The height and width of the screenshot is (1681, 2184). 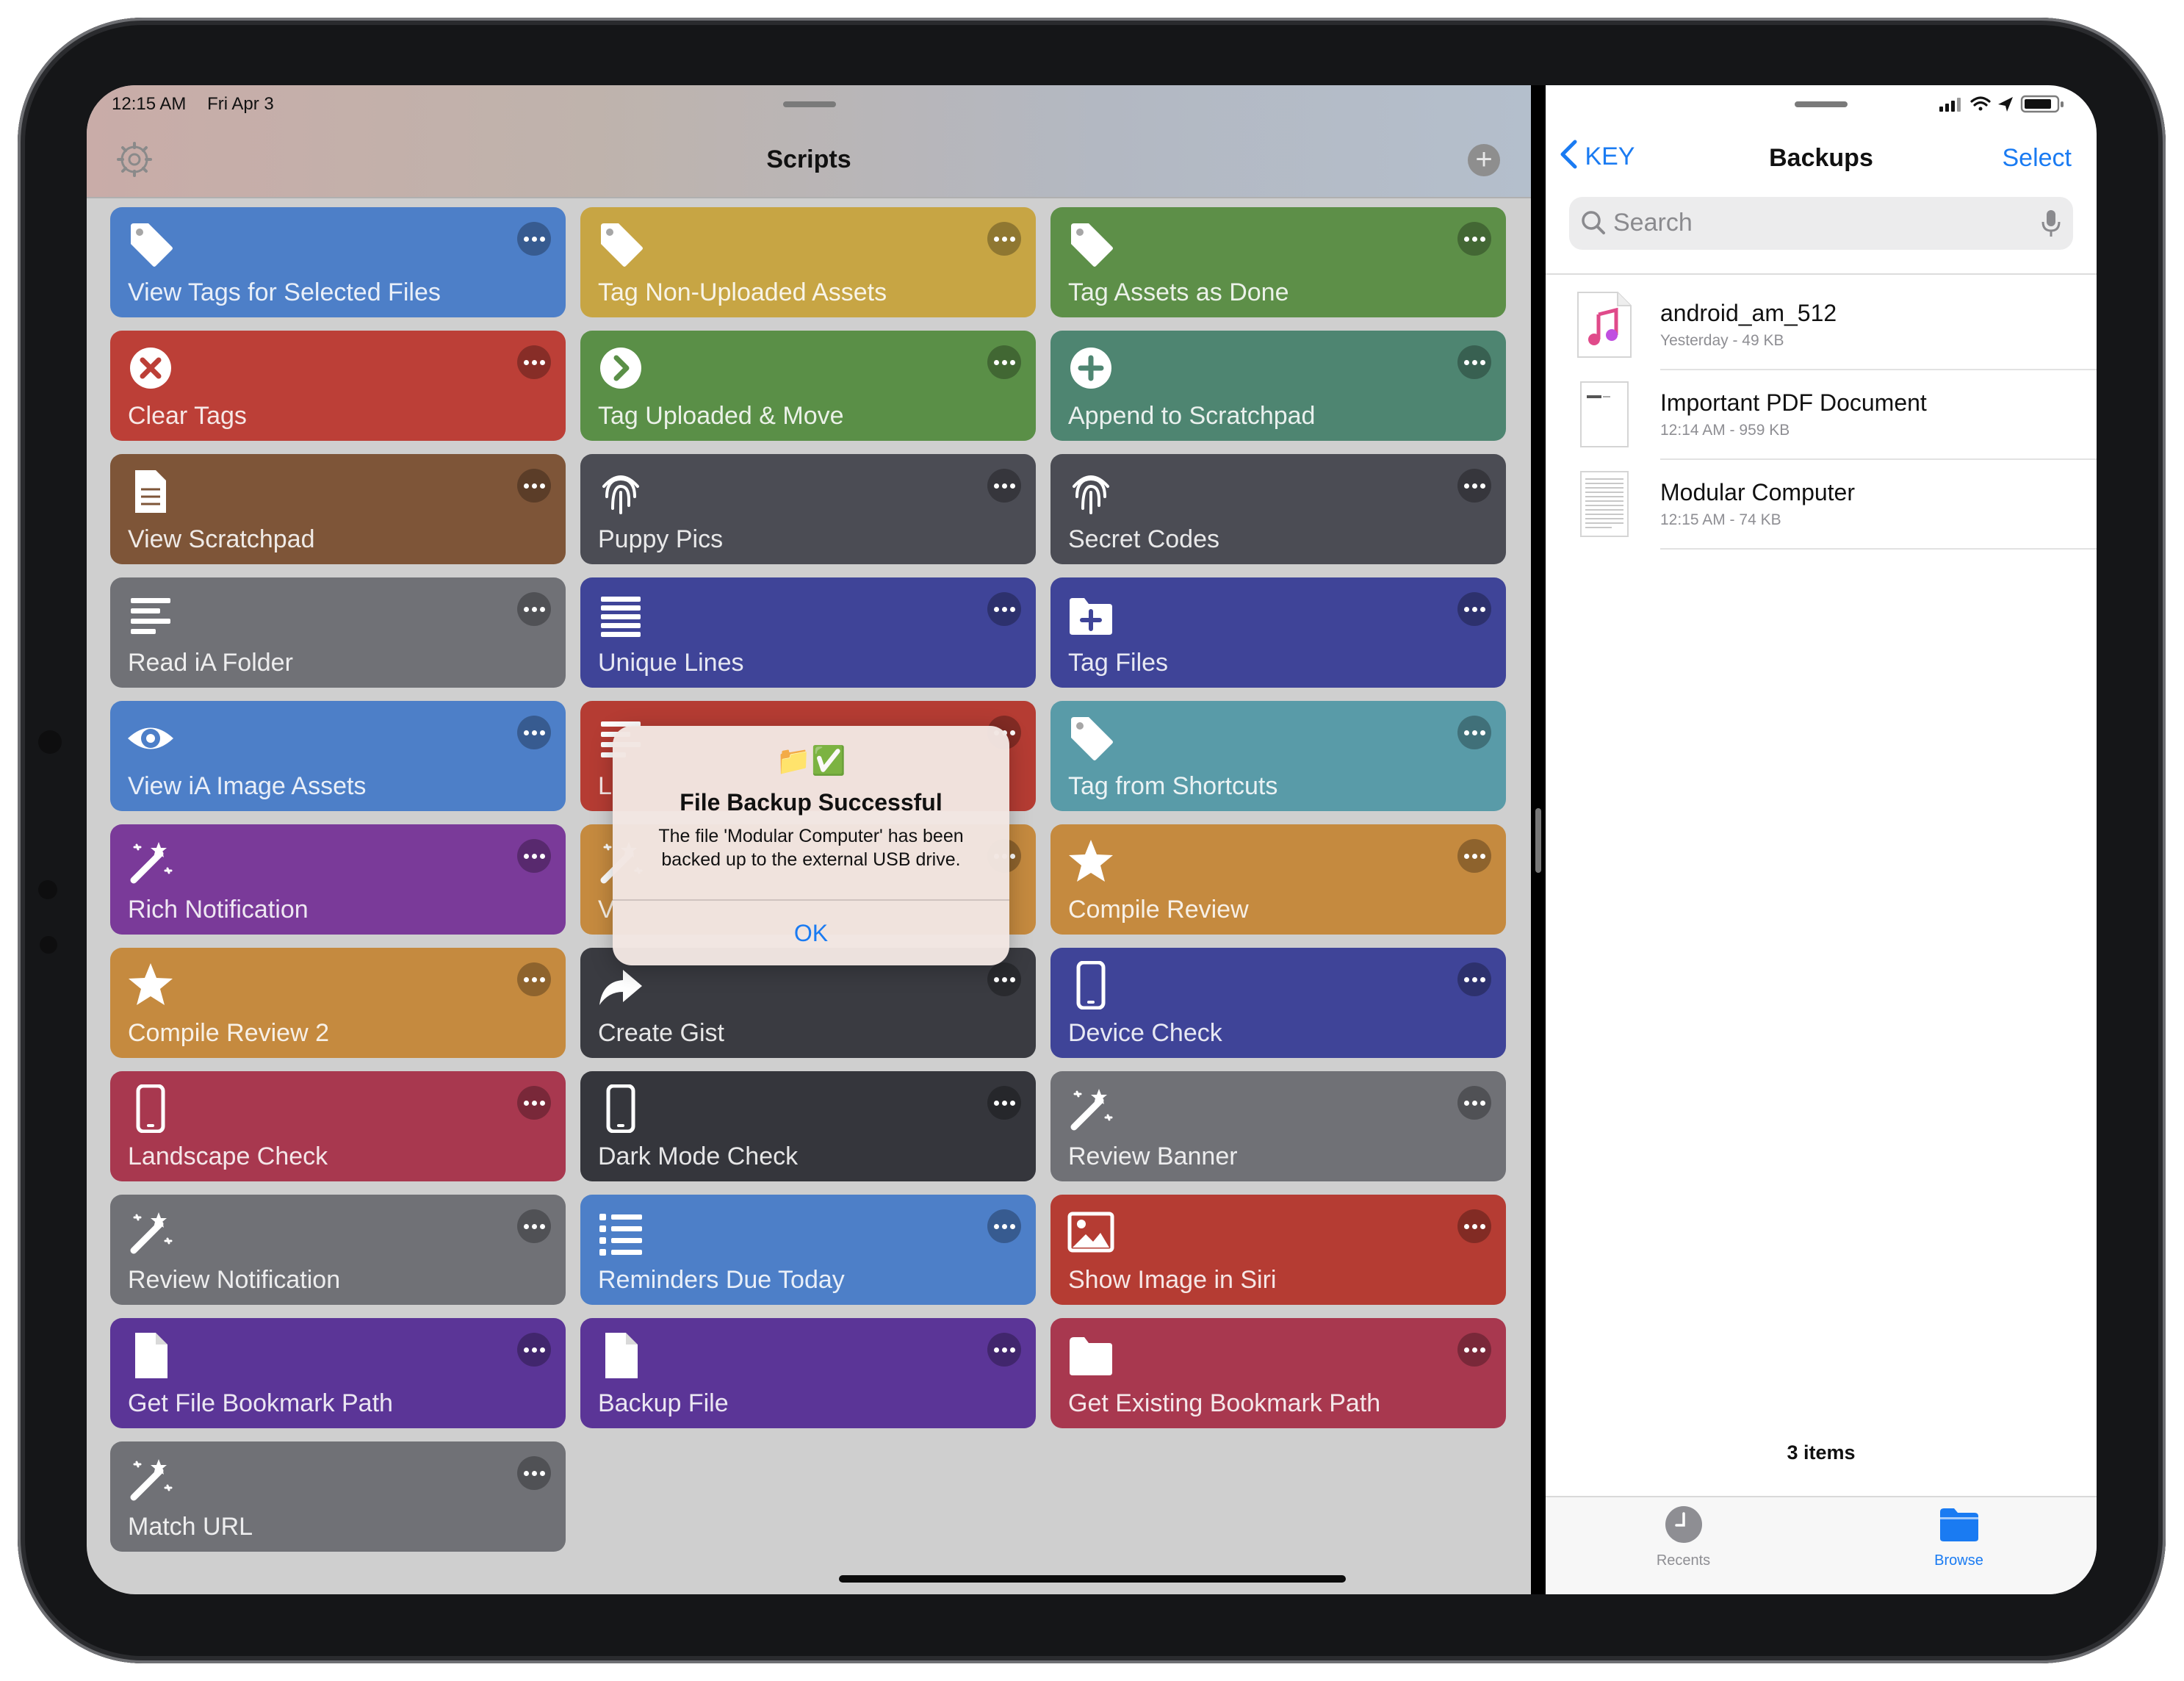 I want to click on script-tile: Unique Lines, so click(x=808, y=632).